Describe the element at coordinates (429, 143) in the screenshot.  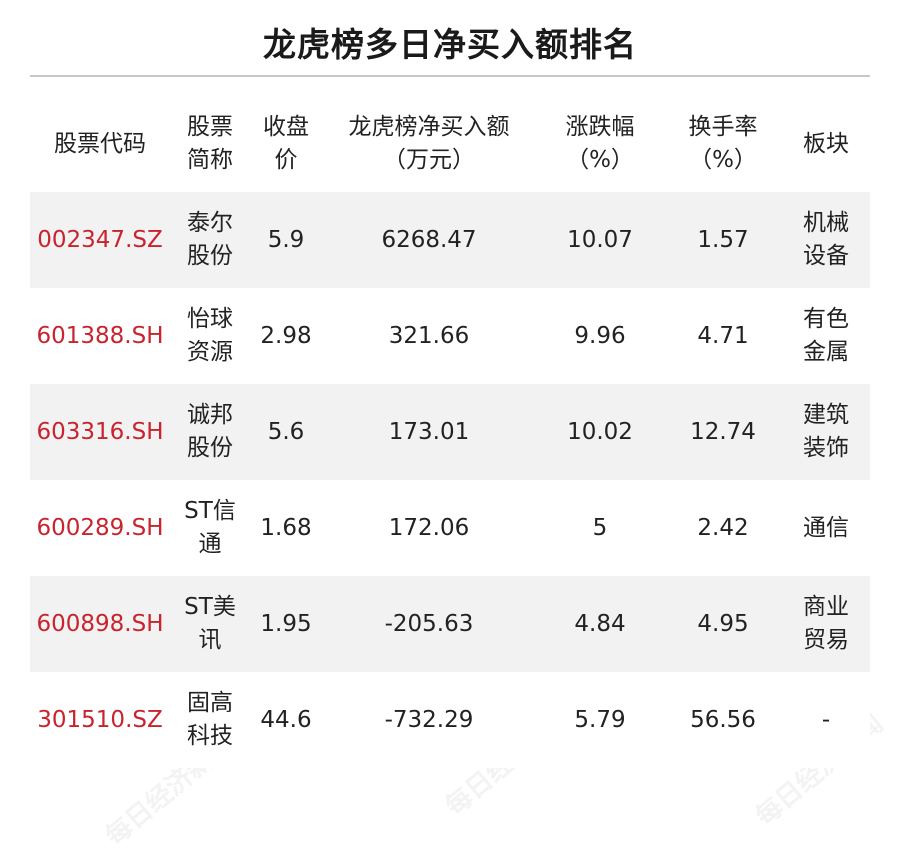
I see `header-net-buy: 龙虎榜净买入额（万元）` at that location.